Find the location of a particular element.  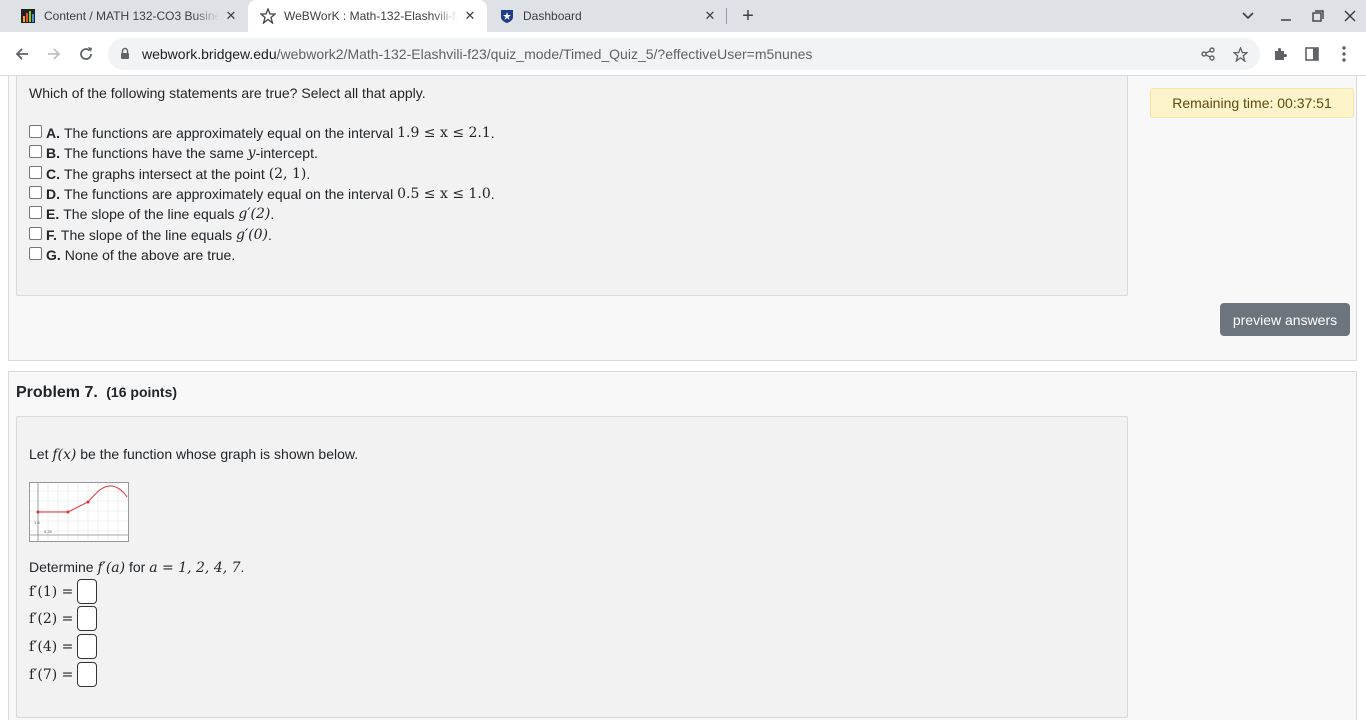

graph-svg: 1.8 0.25 is located at coordinates (79, 512).